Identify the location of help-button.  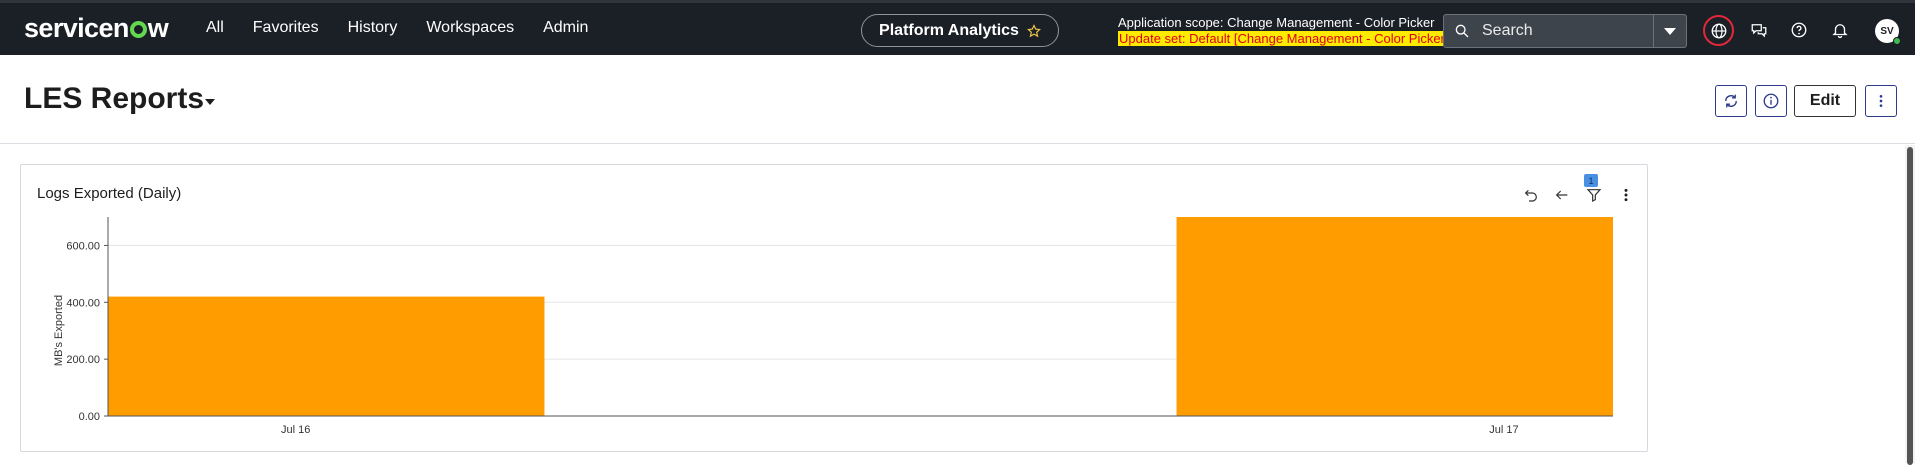
(1799, 30).